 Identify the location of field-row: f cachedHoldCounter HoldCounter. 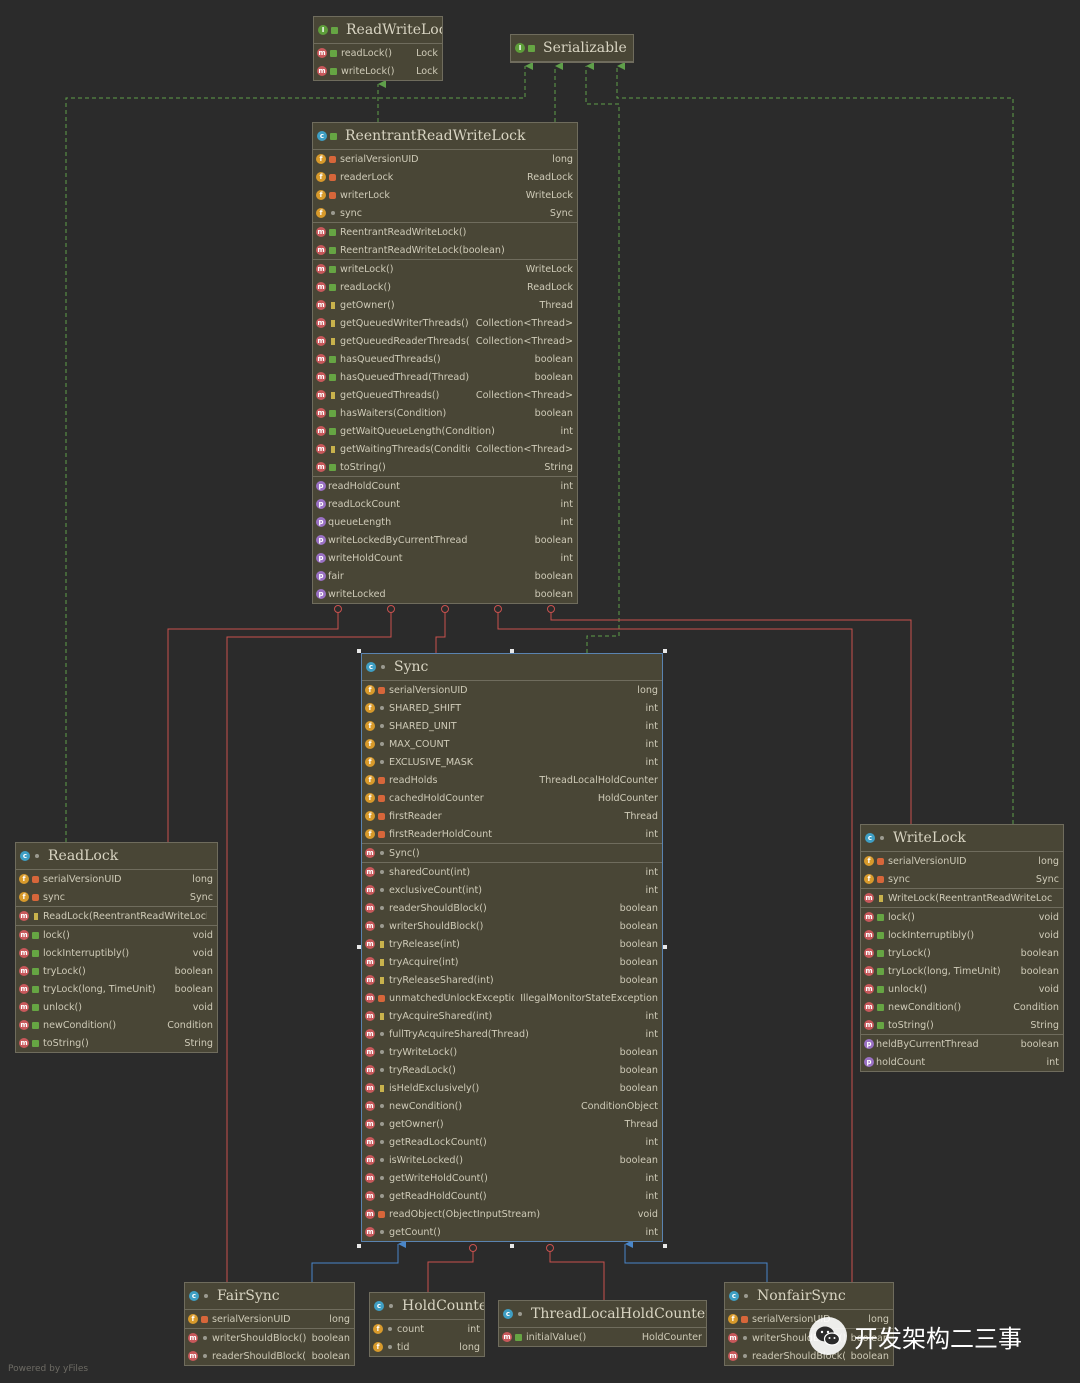
(512, 798).